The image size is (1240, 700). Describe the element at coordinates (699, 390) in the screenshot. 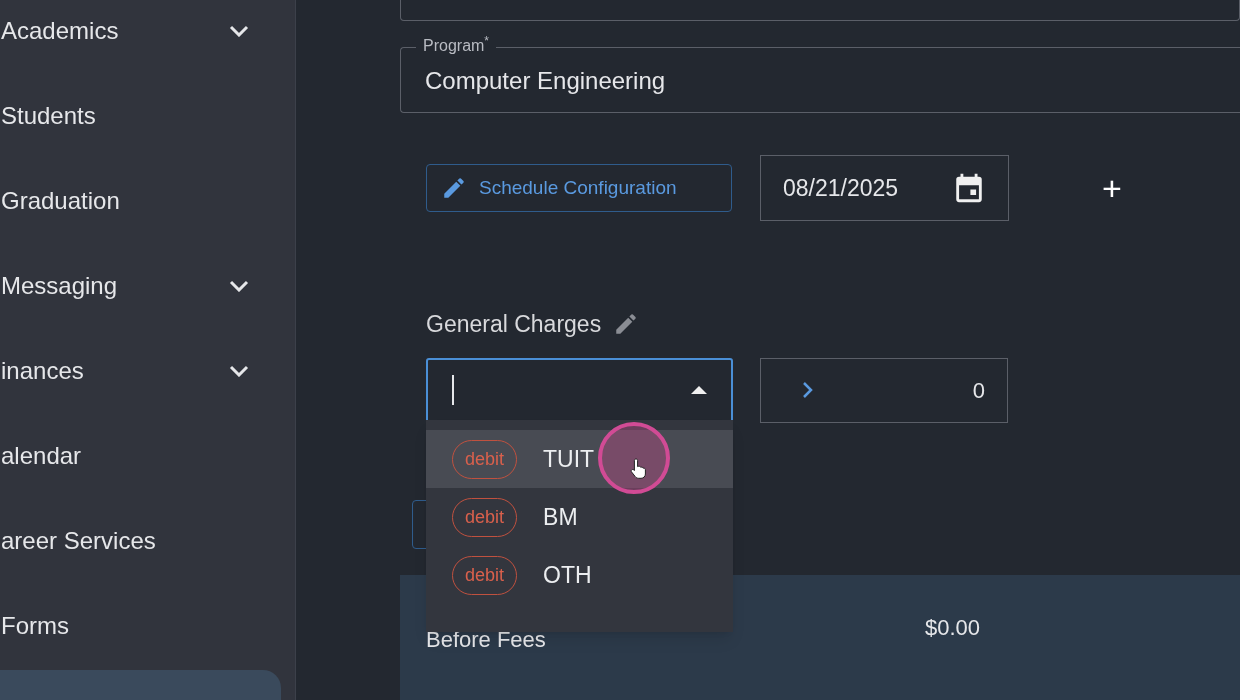

I see `caret-icon` at that location.